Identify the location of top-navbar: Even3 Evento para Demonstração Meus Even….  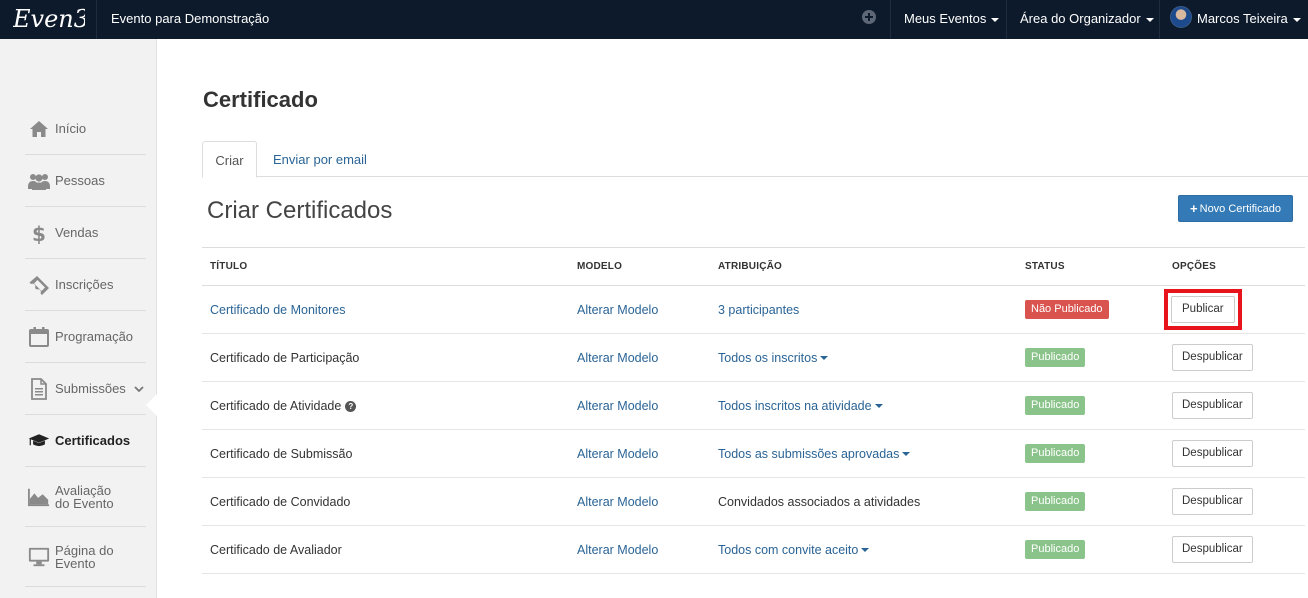
(654, 19).